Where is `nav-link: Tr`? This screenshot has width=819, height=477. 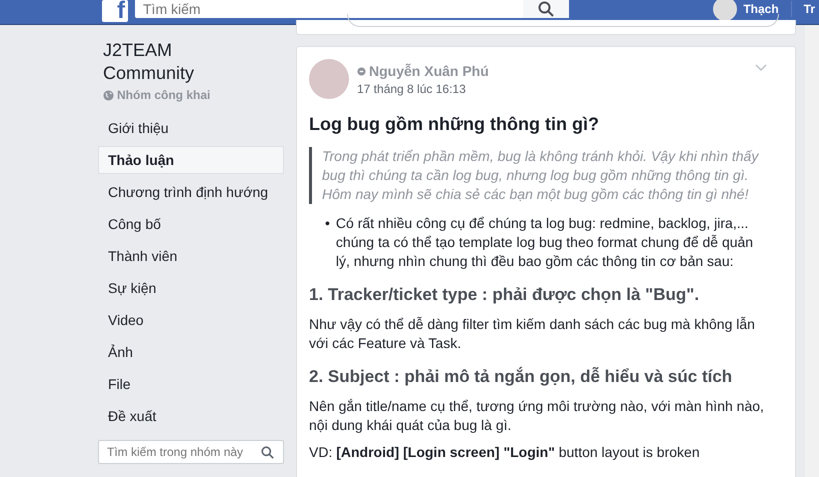 nav-link: Tr is located at coordinates (809, 9).